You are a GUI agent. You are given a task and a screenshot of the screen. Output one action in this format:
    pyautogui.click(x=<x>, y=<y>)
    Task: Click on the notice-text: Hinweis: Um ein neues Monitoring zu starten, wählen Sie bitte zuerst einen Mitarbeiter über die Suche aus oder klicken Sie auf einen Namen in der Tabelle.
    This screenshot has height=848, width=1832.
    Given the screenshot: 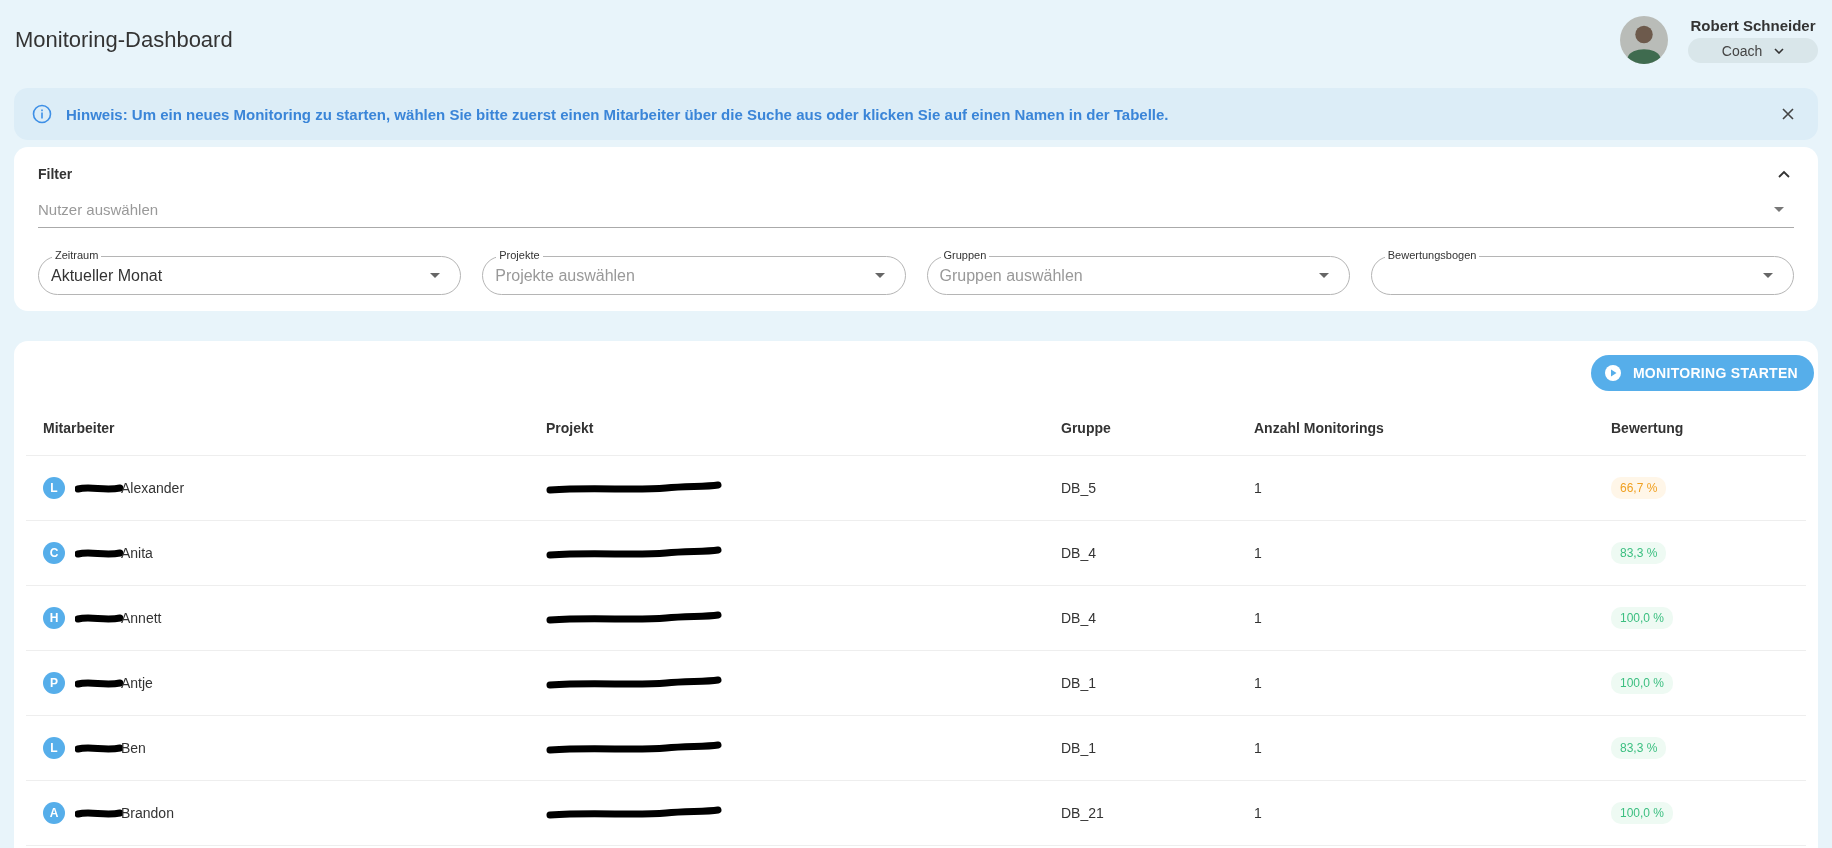 What is the action you would take?
    pyautogui.click(x=618, y=114)
    